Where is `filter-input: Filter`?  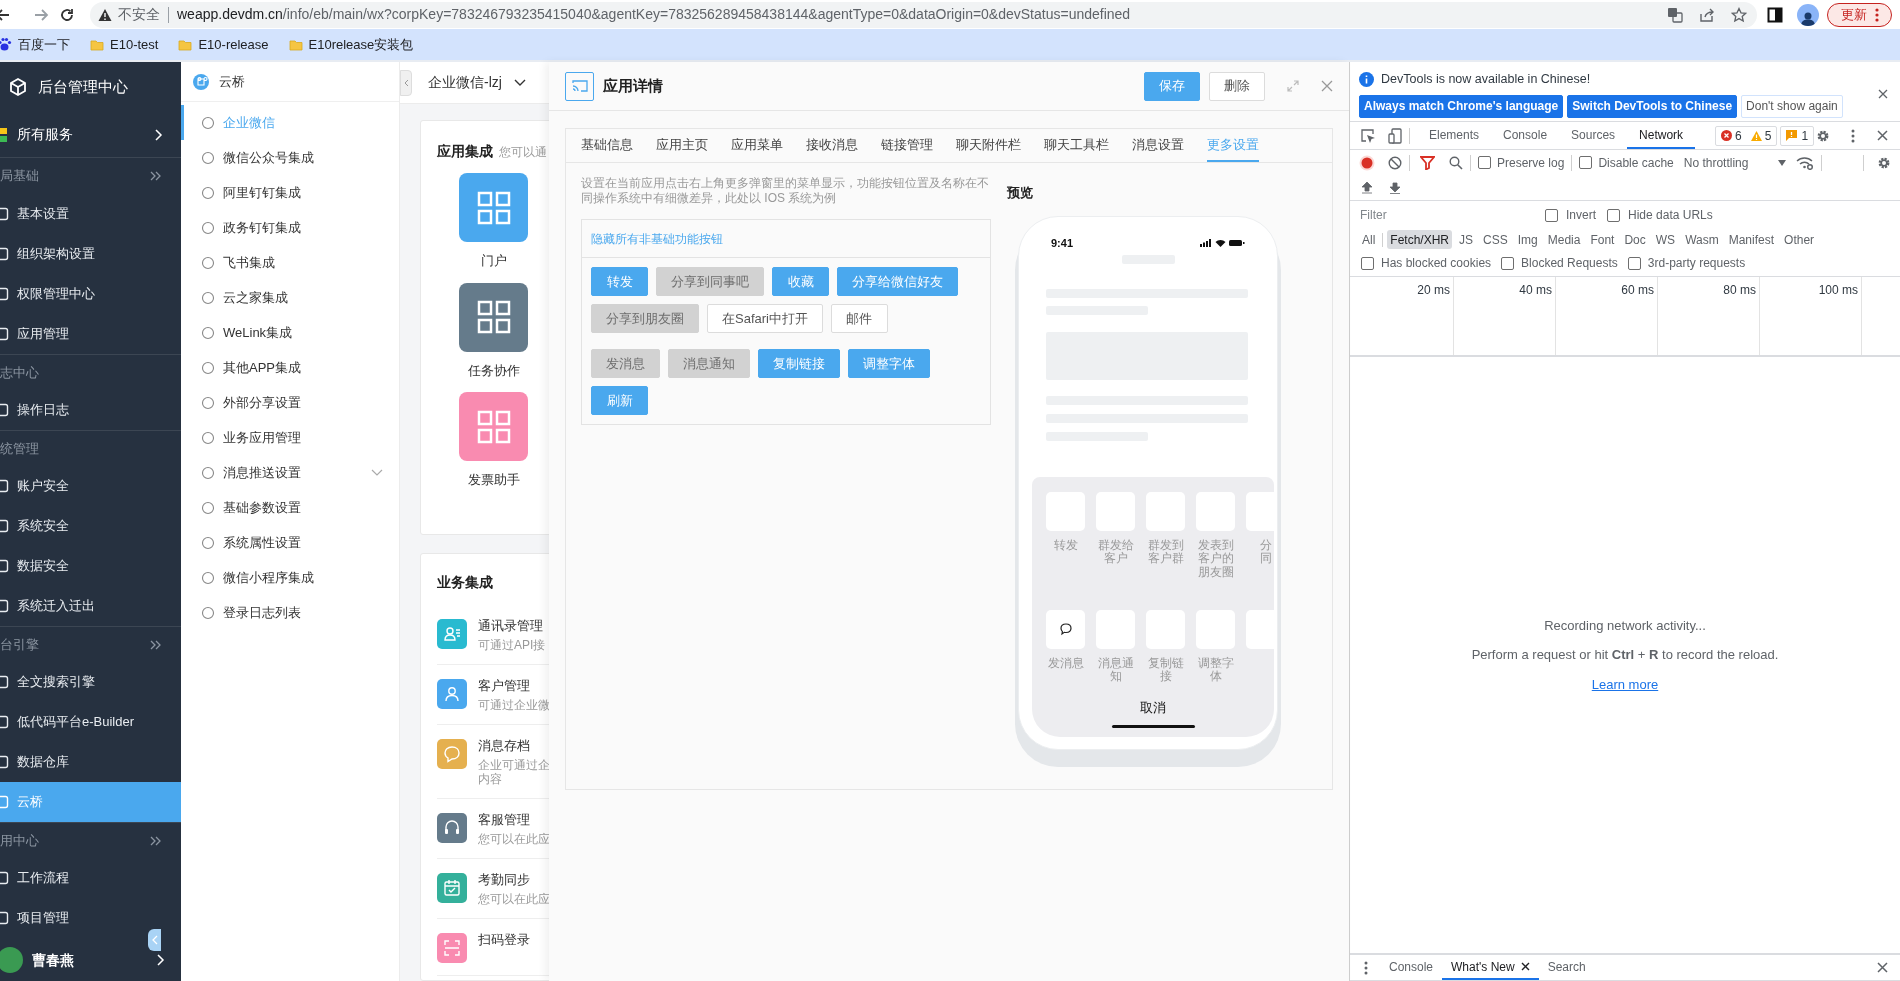 filter-input: Filter is located at coordinates (1442, 215).